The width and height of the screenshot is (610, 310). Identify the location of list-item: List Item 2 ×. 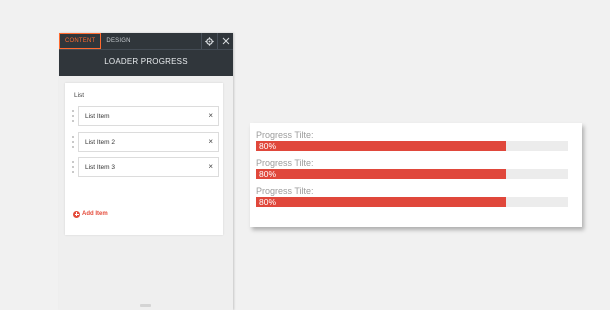
(145, 142).